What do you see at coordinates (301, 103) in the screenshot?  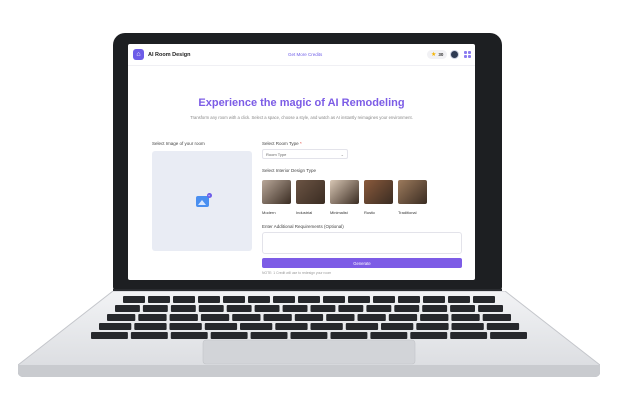 I see `page-title: Experience the magic of AI Remodeling` at bounding box center [301, 103].